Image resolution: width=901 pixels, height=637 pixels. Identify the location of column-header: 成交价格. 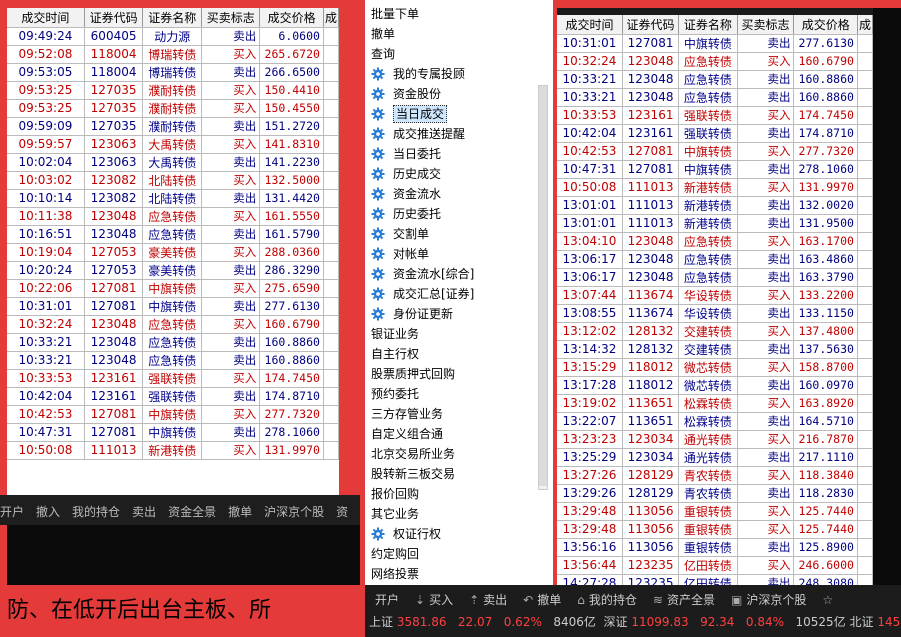
(825, 25).